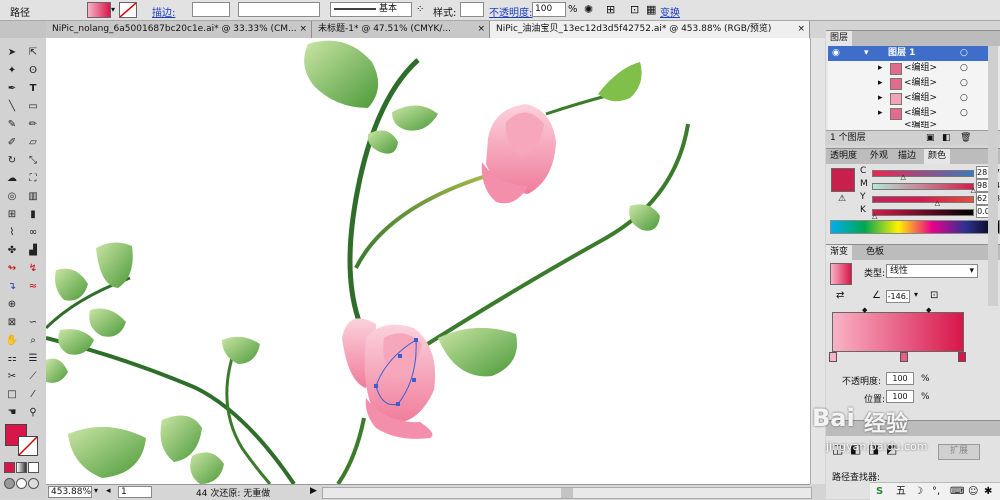  What do you see at coordinates (21, 483) in the screenshot?
I see `draw-behind-icon` at bounding box center [21, 483].